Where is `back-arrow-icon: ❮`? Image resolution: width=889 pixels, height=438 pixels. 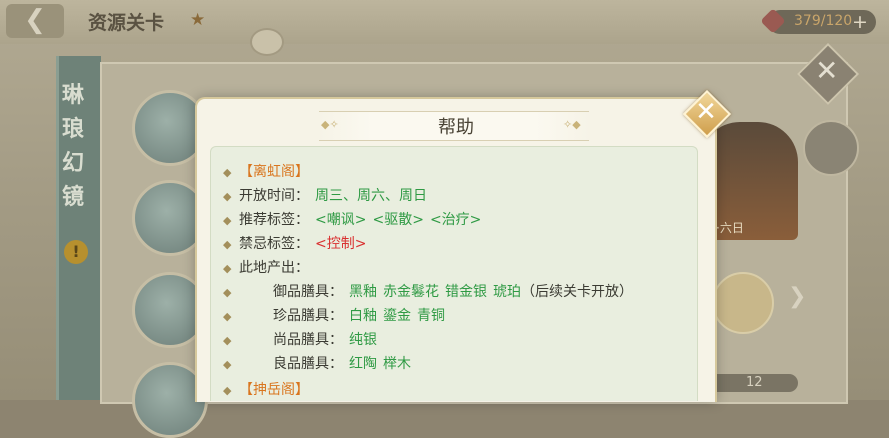
back-arrow-icon: ❮ is located at coordinates (35, 20).